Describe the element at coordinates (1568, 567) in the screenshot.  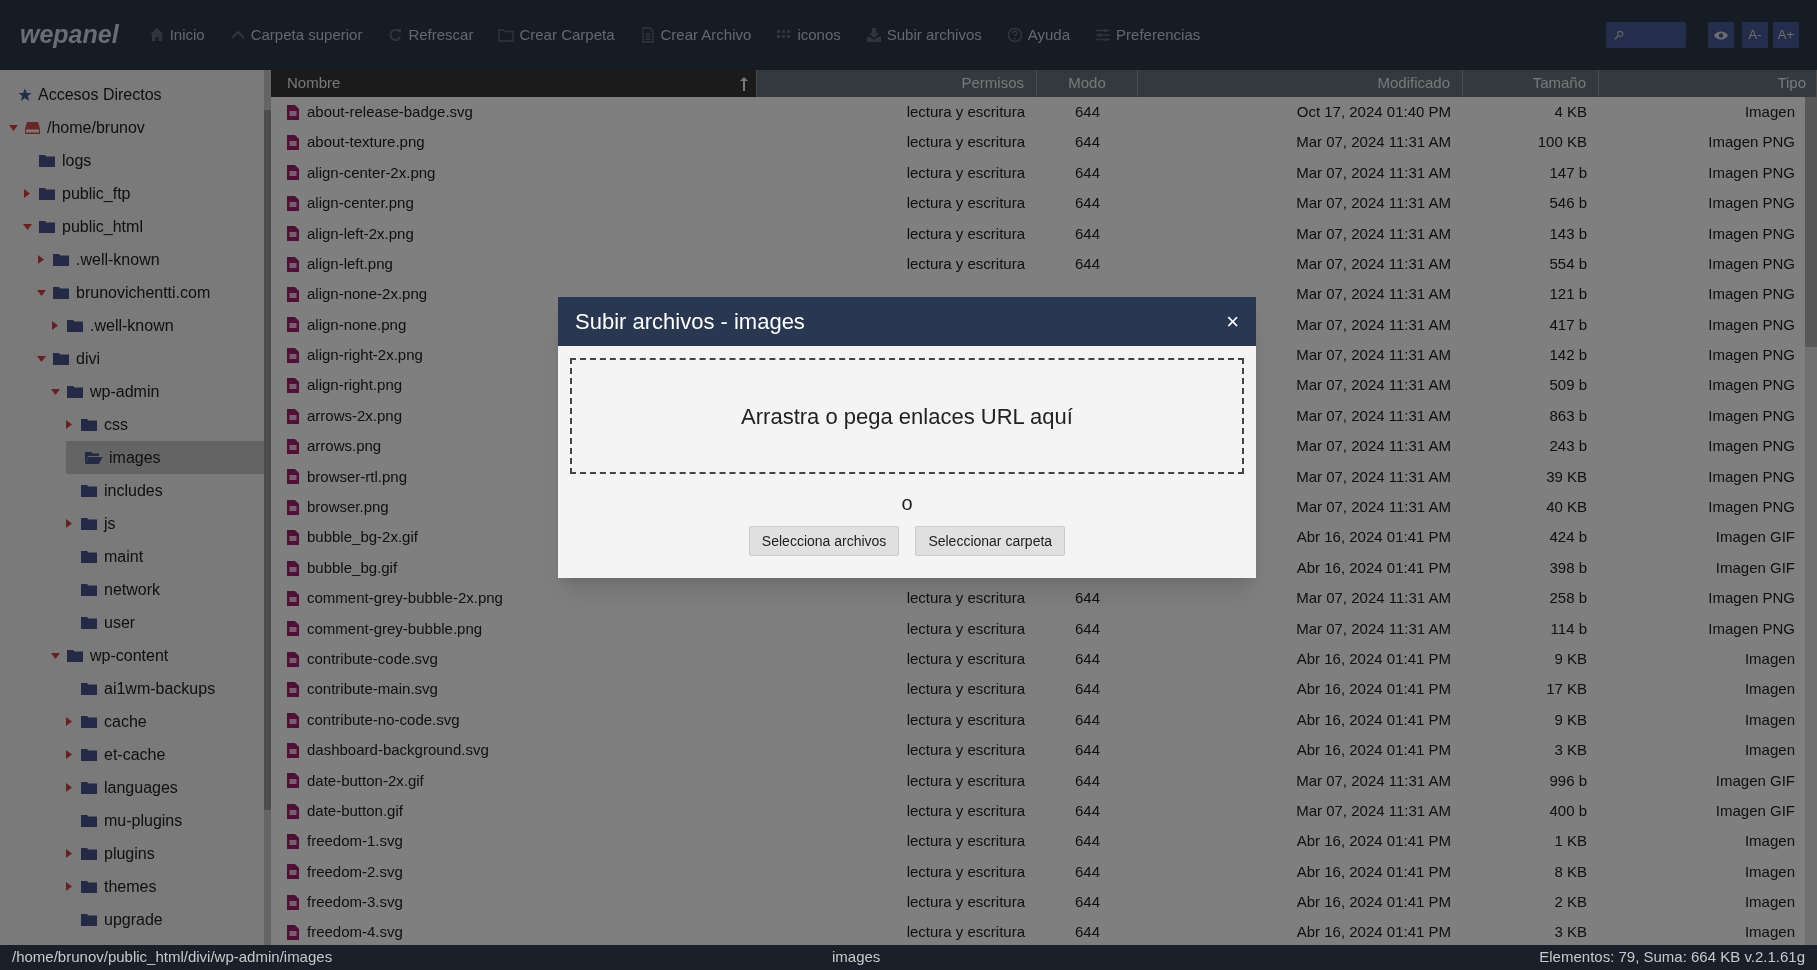
I see `table-cell: 398 b` at that location.